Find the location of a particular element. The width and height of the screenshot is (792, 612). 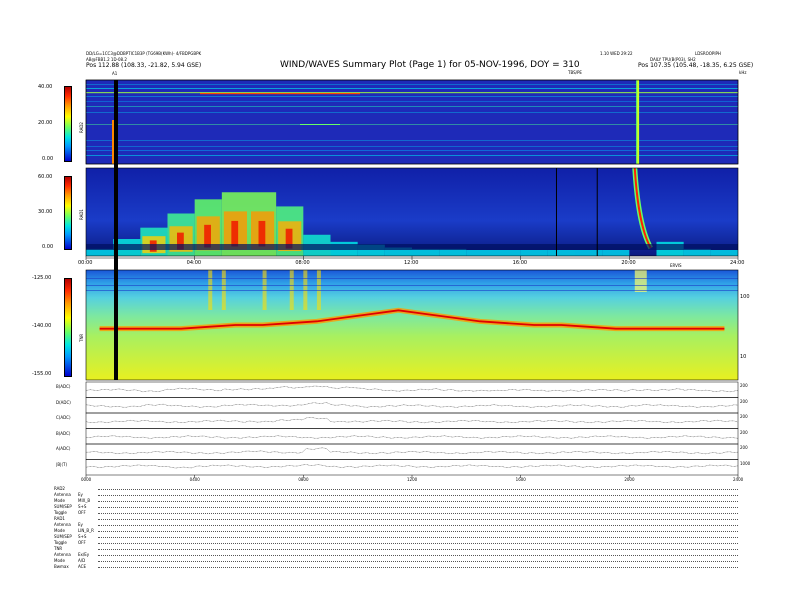

rad2-panel is located at coordinates (412, 122).